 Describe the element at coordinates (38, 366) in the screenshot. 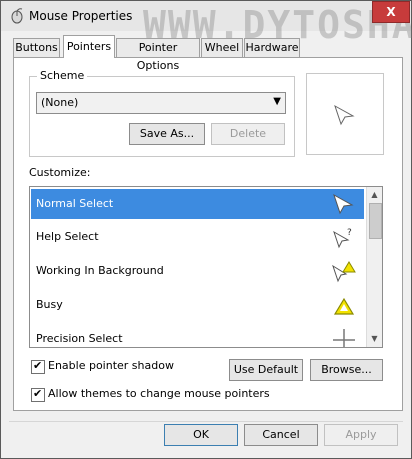

I see `shadow-checkbox` at that location.